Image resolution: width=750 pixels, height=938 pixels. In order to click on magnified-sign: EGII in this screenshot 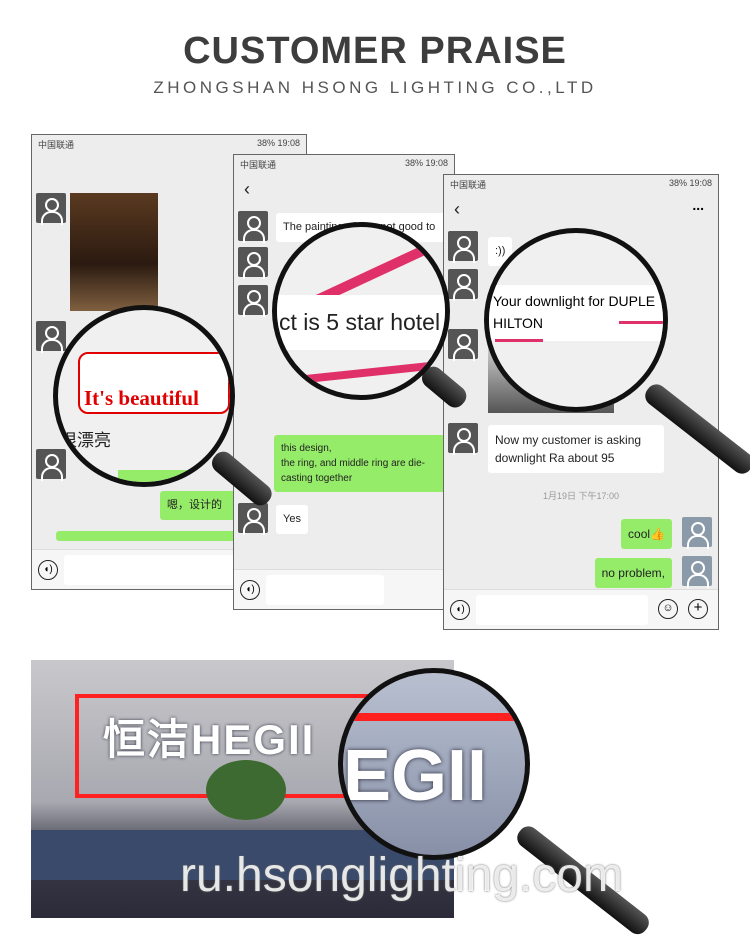, I will do `click(415, 776)`.